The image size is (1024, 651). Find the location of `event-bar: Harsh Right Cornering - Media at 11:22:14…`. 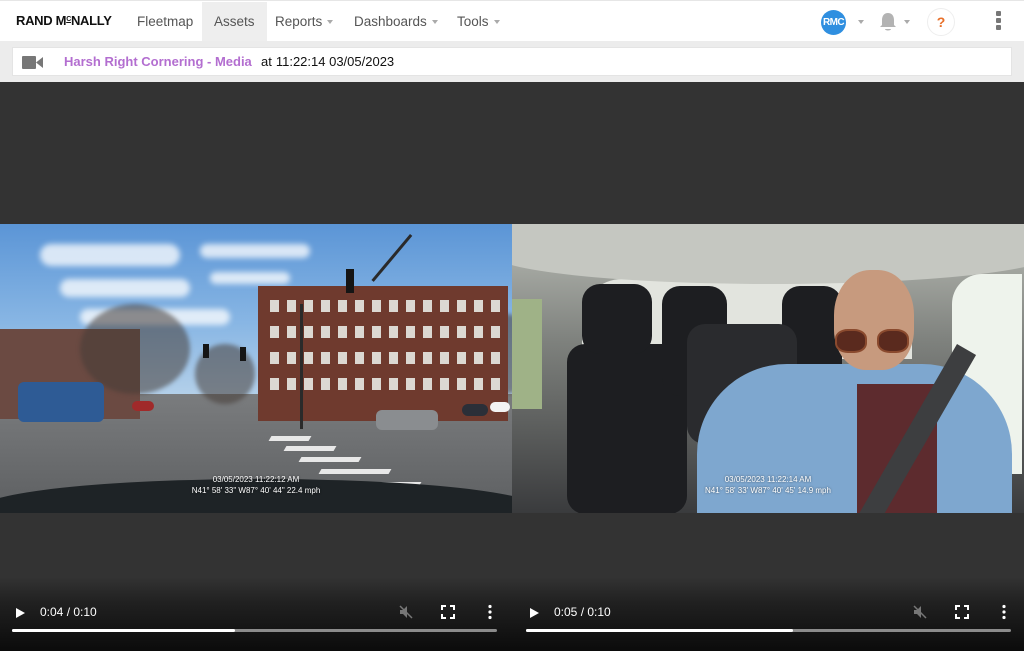

event-bar: Harsh Right Cornering - Media at 11:22:14… is located at coordinates (512, 61).